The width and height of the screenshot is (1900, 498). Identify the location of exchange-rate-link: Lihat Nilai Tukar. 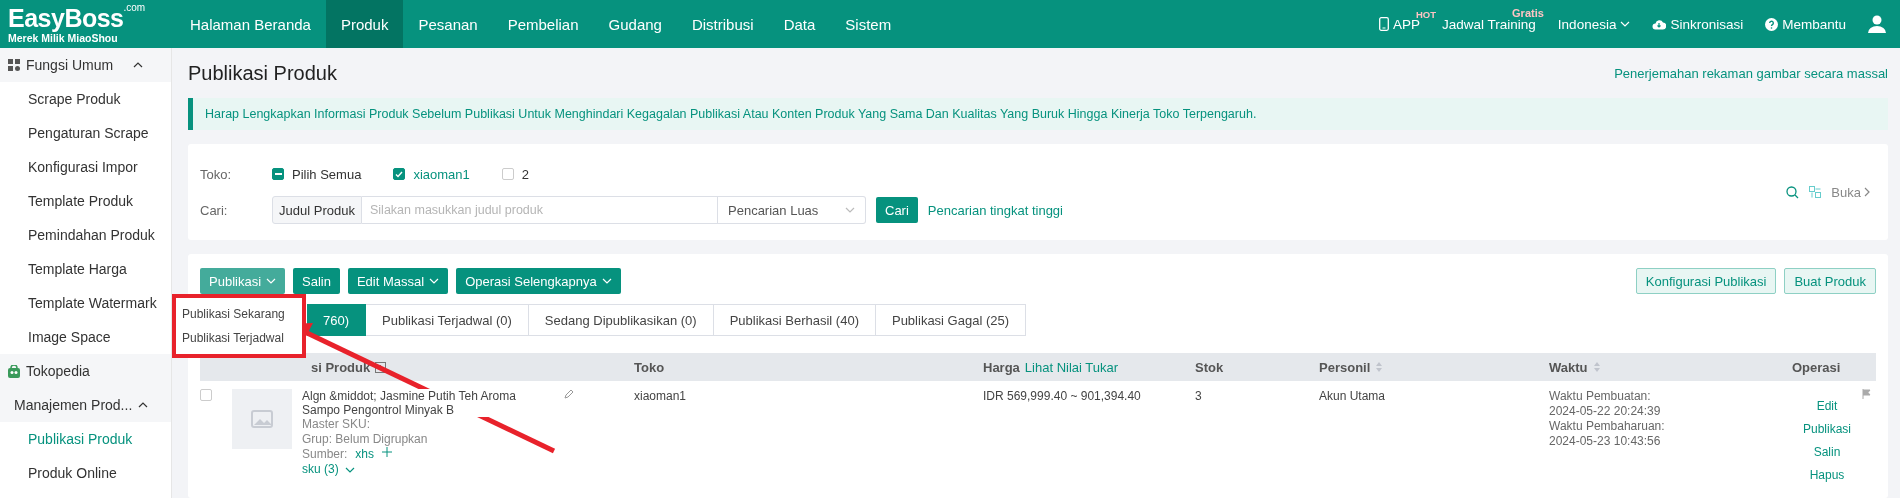
(1071, 367).